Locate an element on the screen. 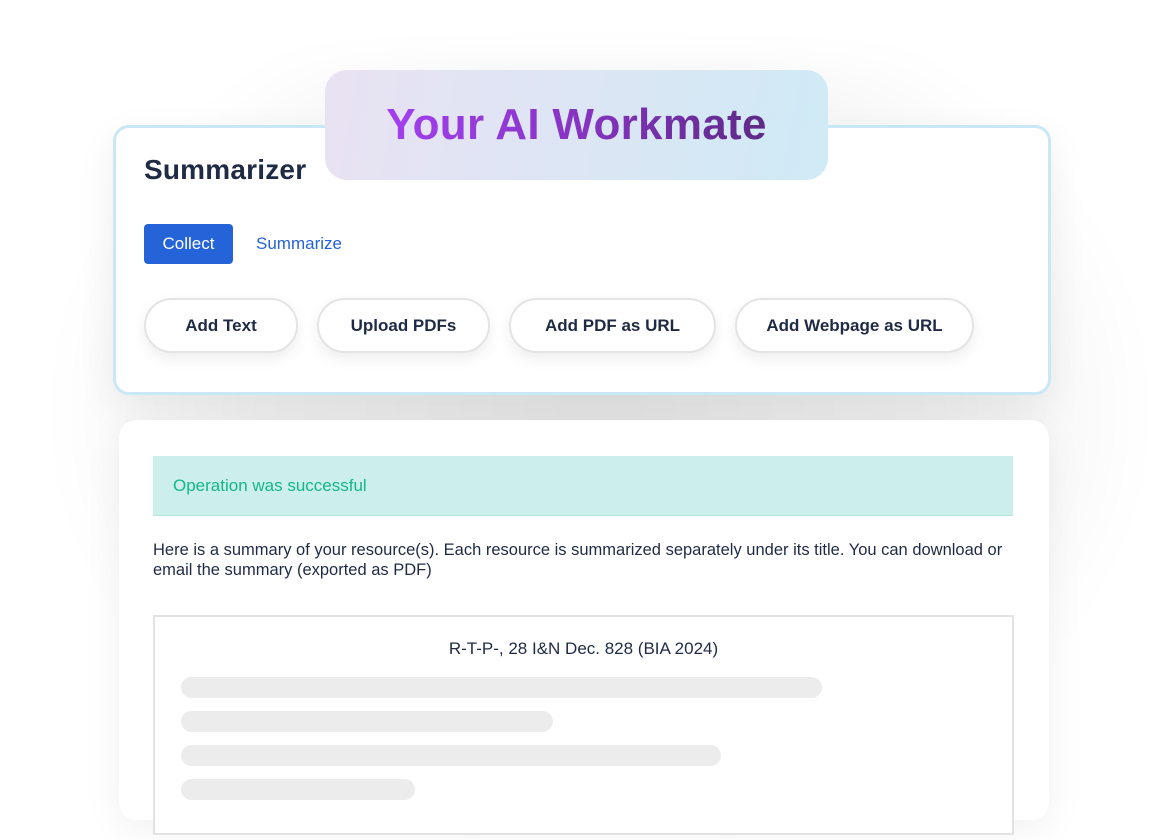 The image size is (1168, 840). add-webpage-url-button: Add Webpage as URL is located at coordinates (854, 325).